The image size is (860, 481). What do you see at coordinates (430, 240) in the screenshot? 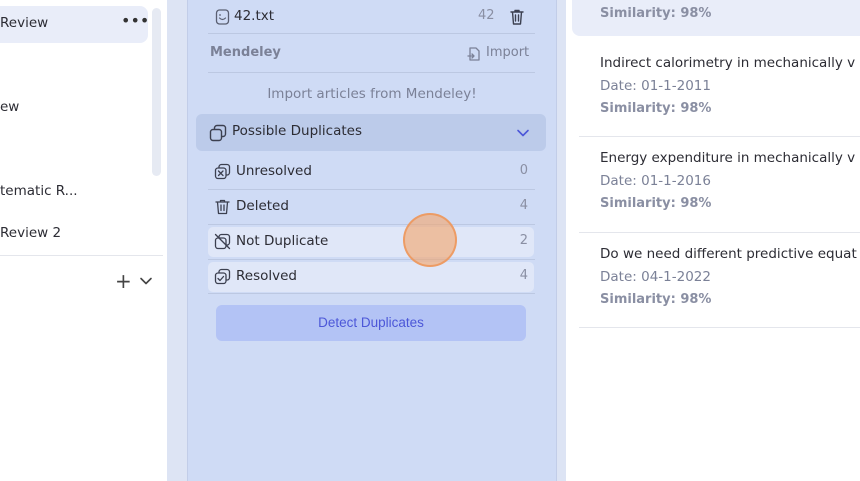
I see `cursor-indicator` at bounding box center [430, 240].